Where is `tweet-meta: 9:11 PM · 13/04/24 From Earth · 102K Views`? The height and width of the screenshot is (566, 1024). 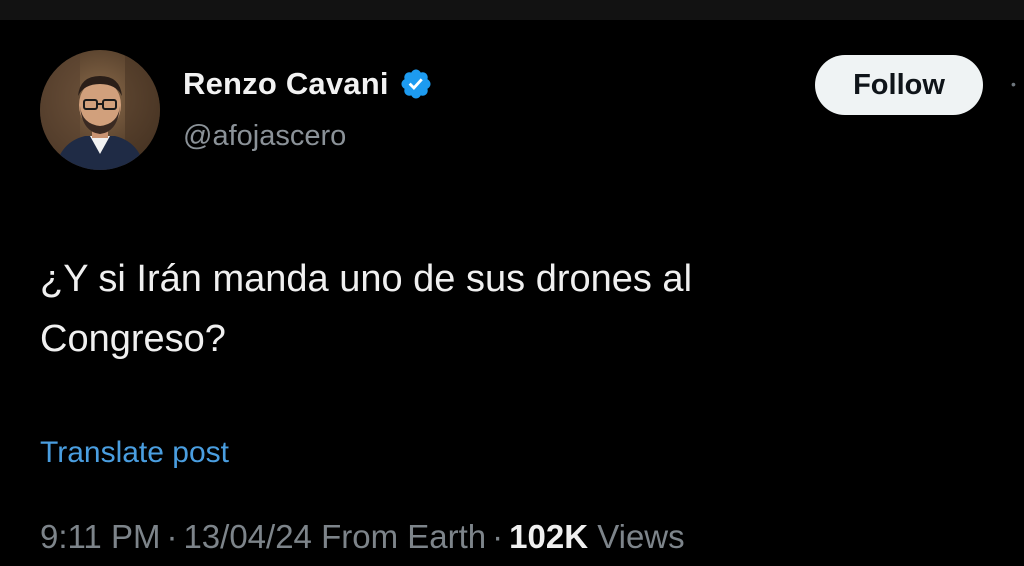 tweet-meta: 9:11 PM · 13/04/24 From Earth · 102K Views is located at coordinates (362, 537).